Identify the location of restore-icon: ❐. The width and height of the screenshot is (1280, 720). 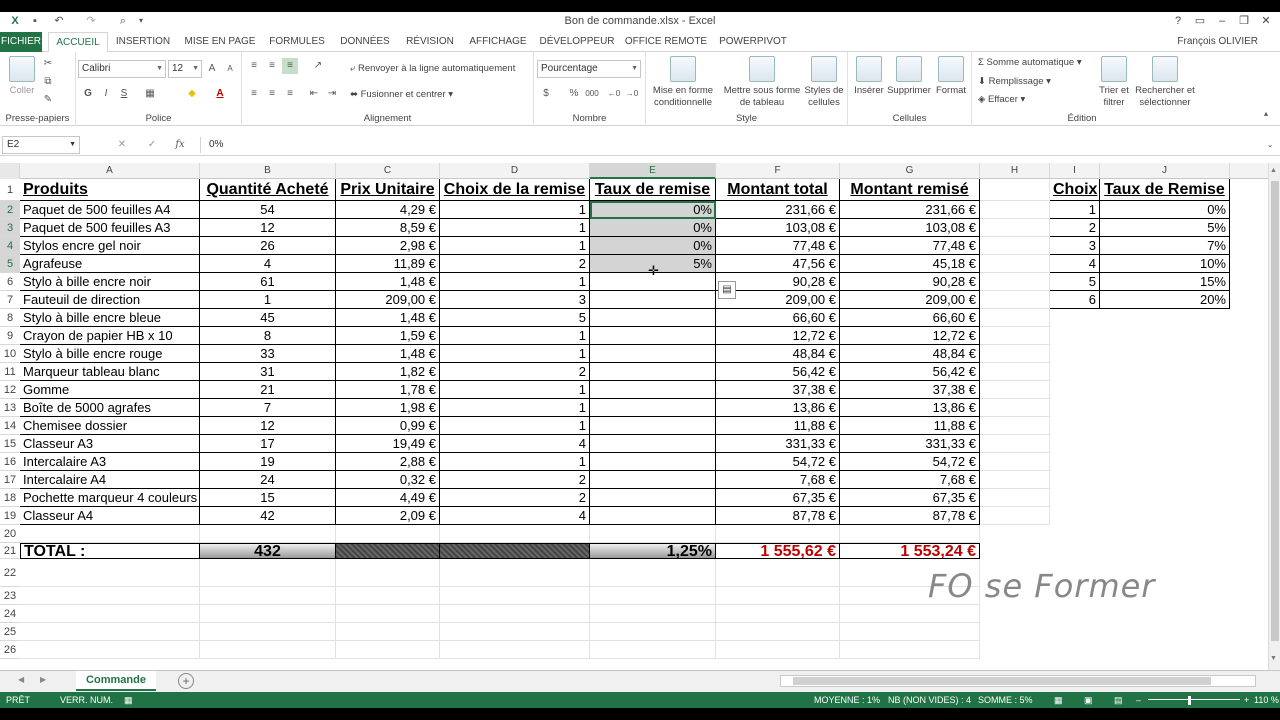
(1244, 21).